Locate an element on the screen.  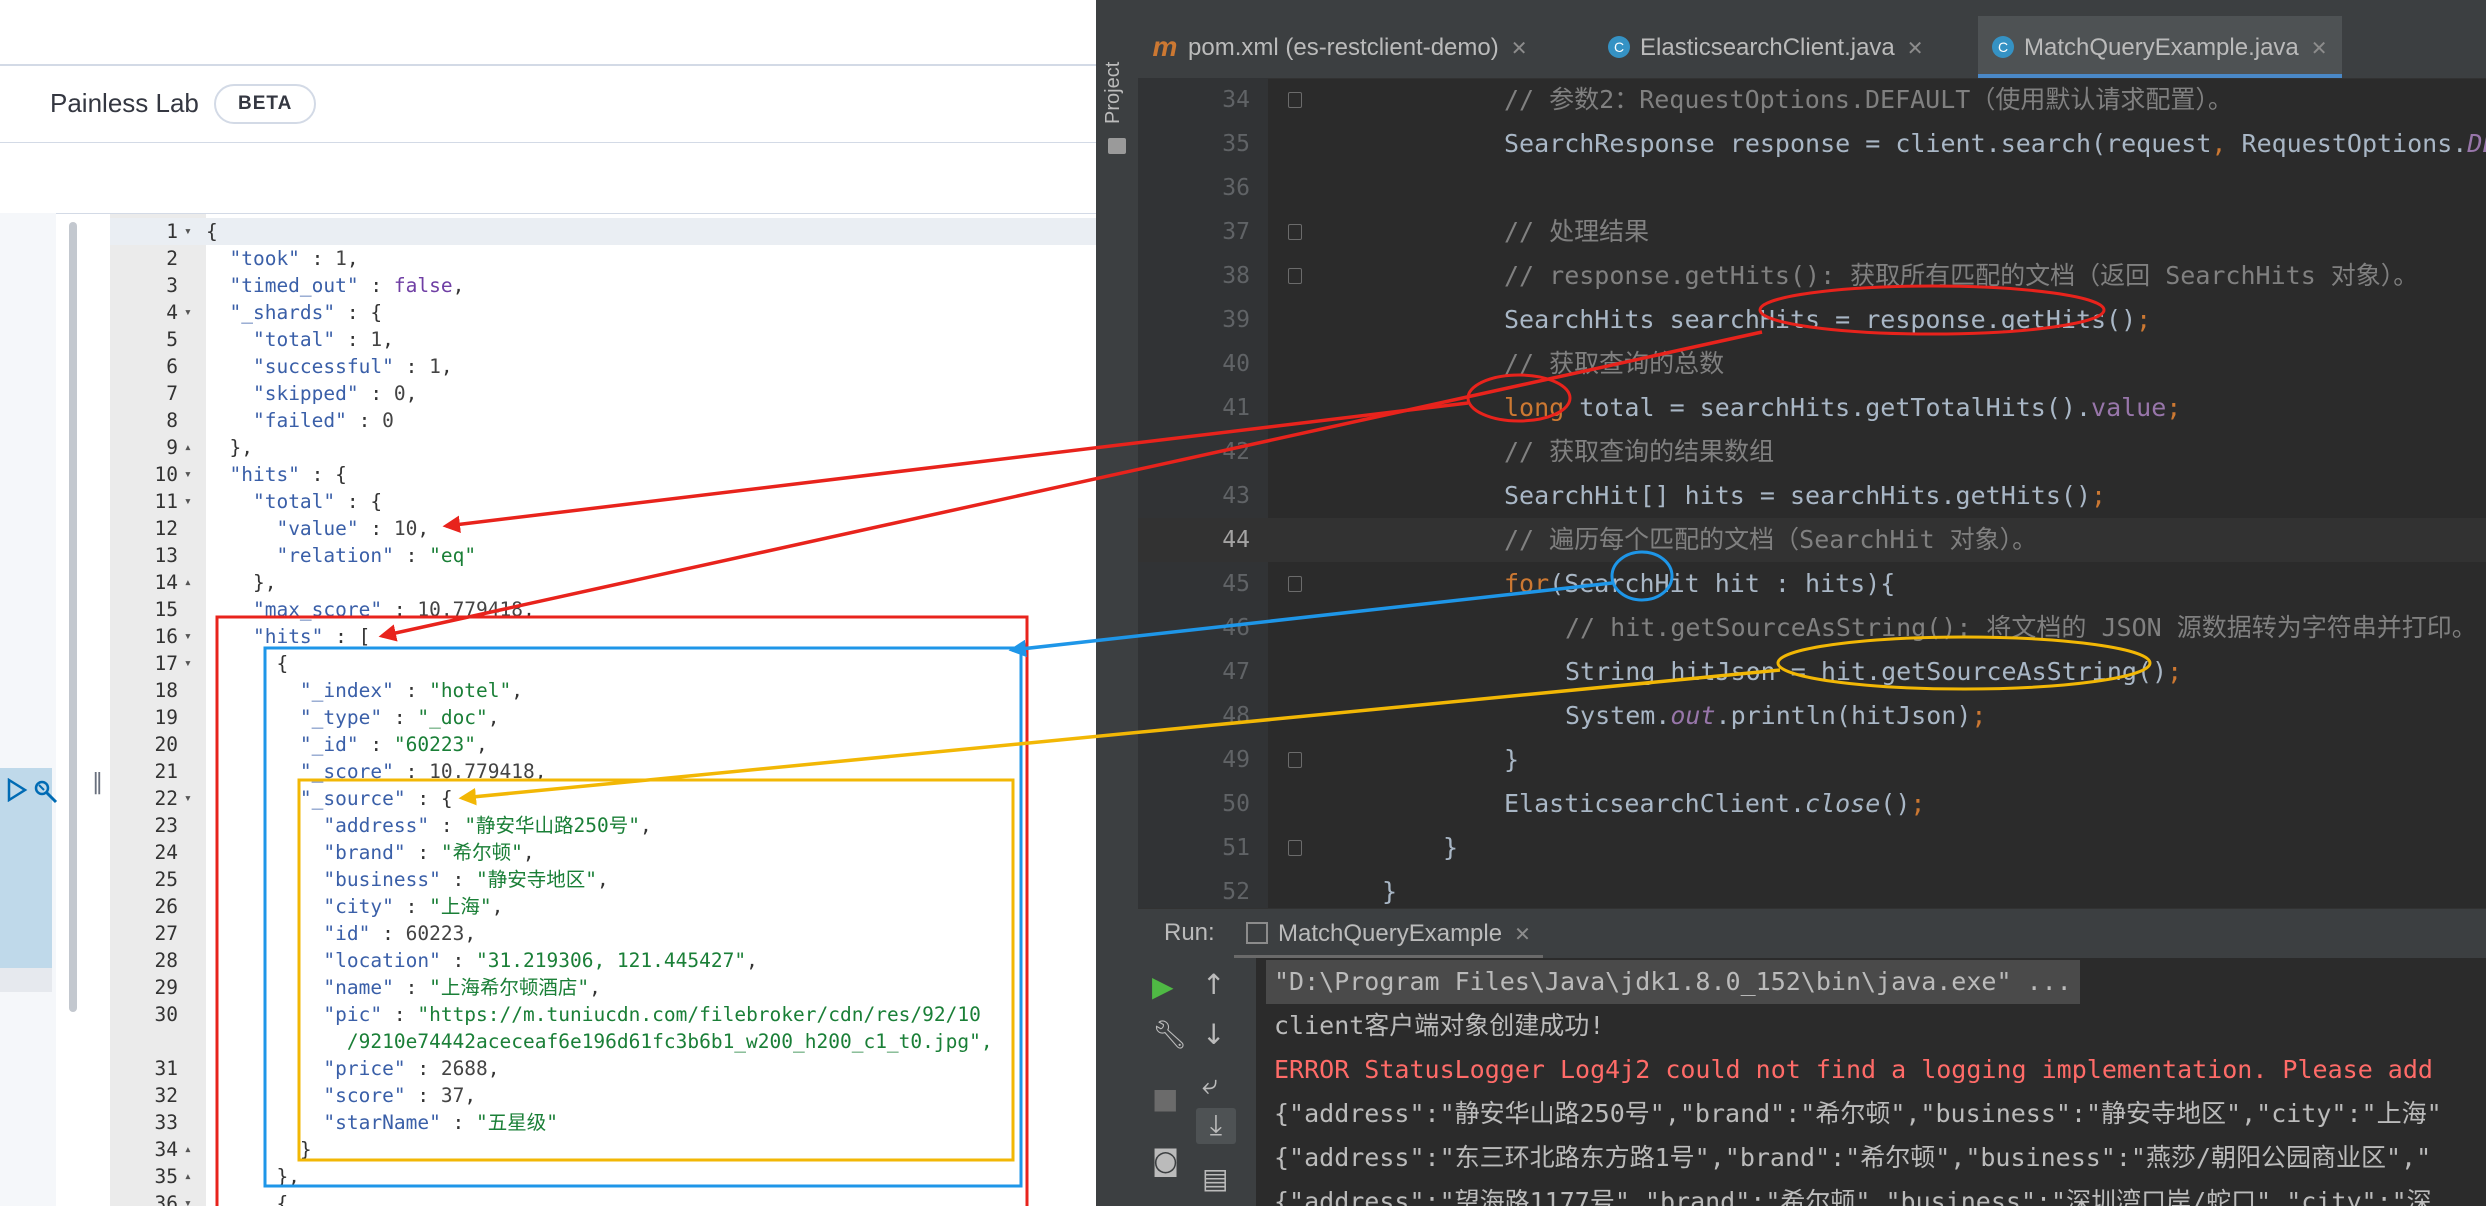
line-number: 13 is located at coordinates (166, 555).